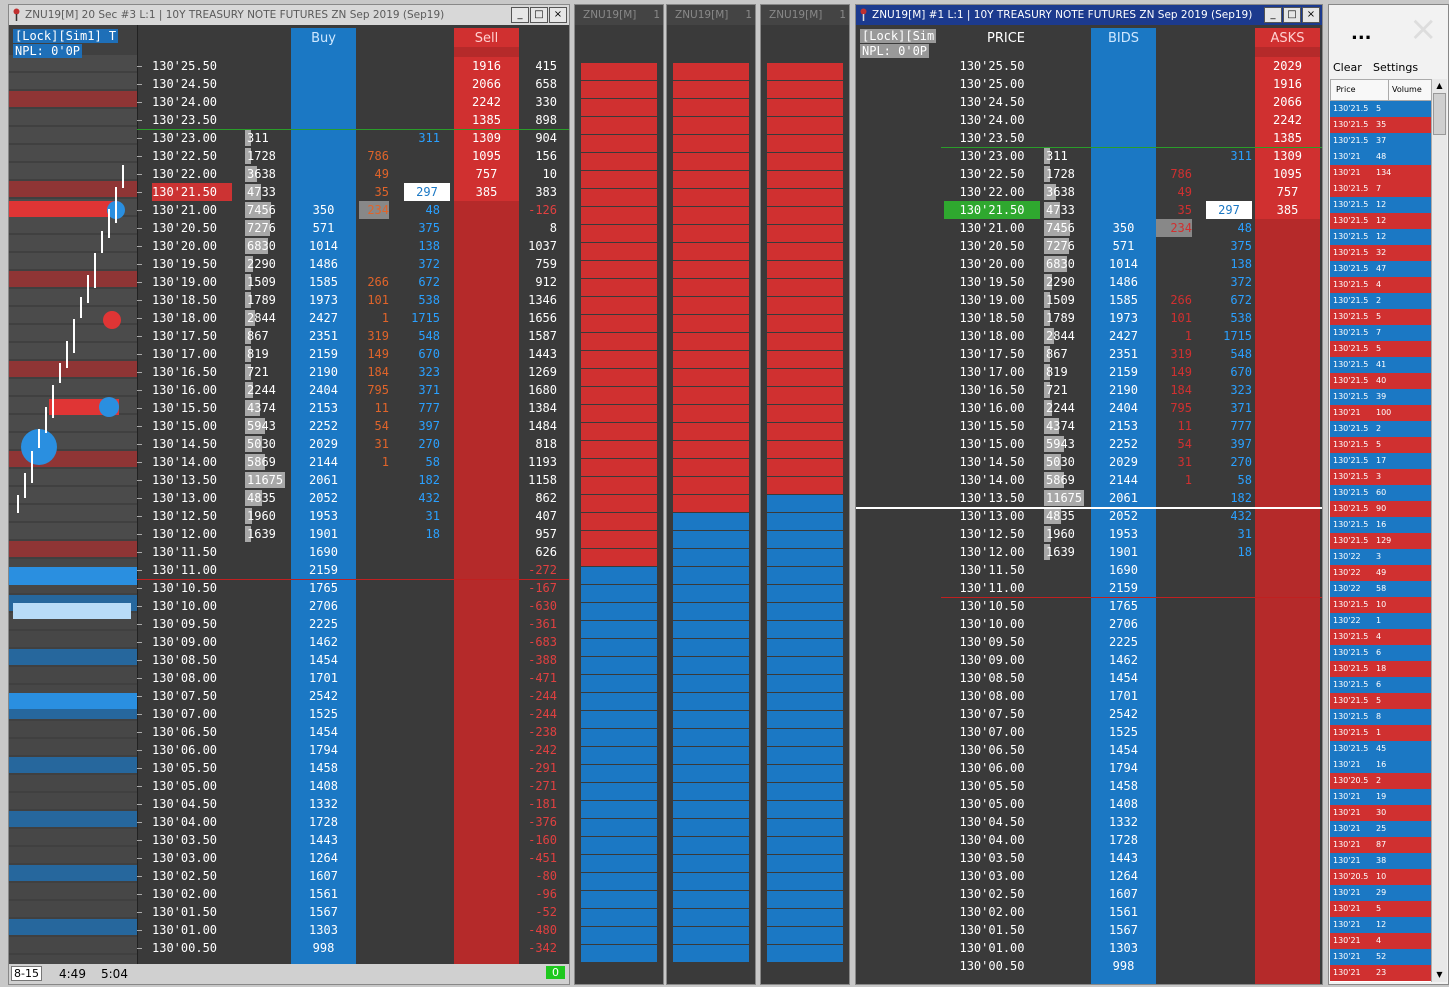 This screenshot has height=987, width=1449. Describe the element at coordinates (1123, 390) in the screenshot. I see `bid-size-cell: 2190` at that location.